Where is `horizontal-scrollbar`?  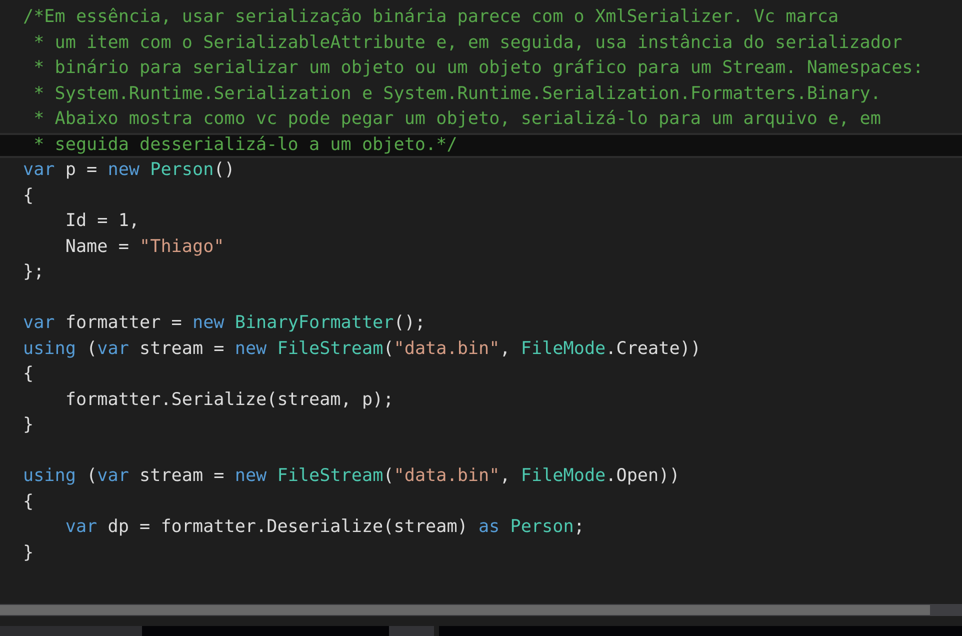 horizontal-scrollbar is located at coordinates (481, 610).